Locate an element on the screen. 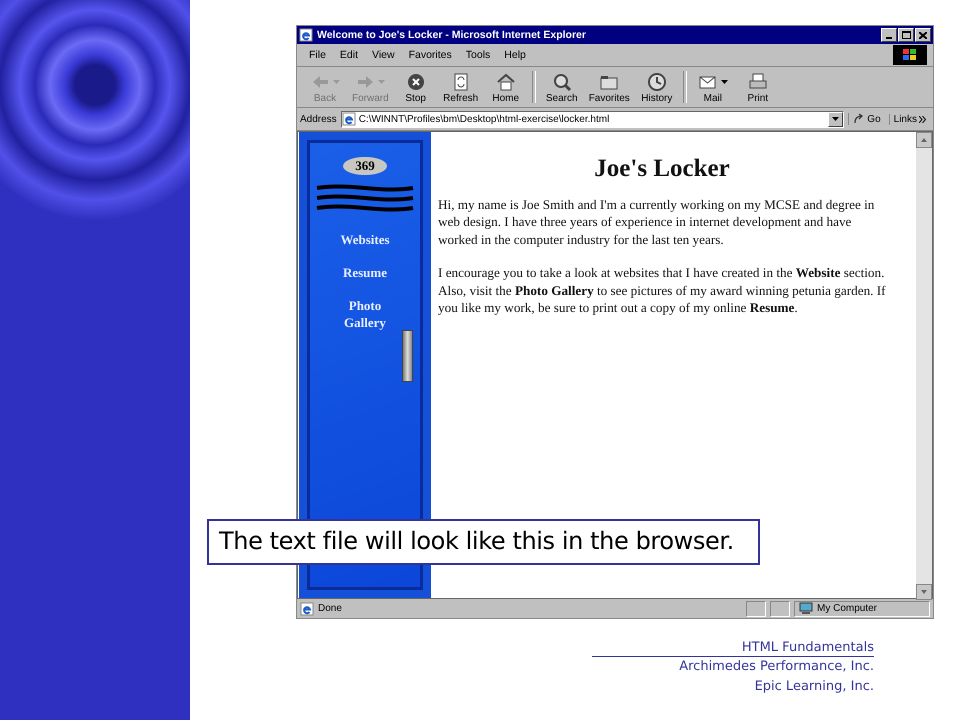 This screenshot has width=960, height=720. maximize-button is located at coordinates (906, 35).